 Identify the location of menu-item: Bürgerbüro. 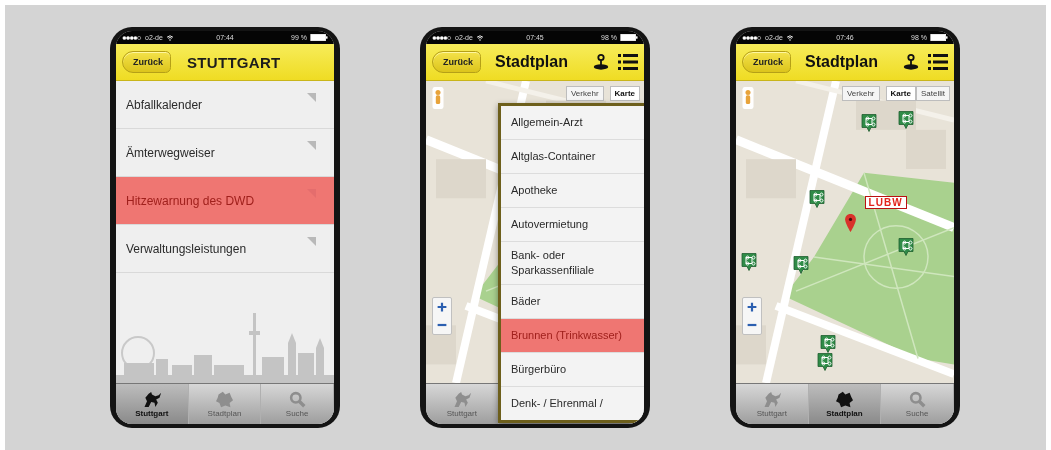
(572, 370).